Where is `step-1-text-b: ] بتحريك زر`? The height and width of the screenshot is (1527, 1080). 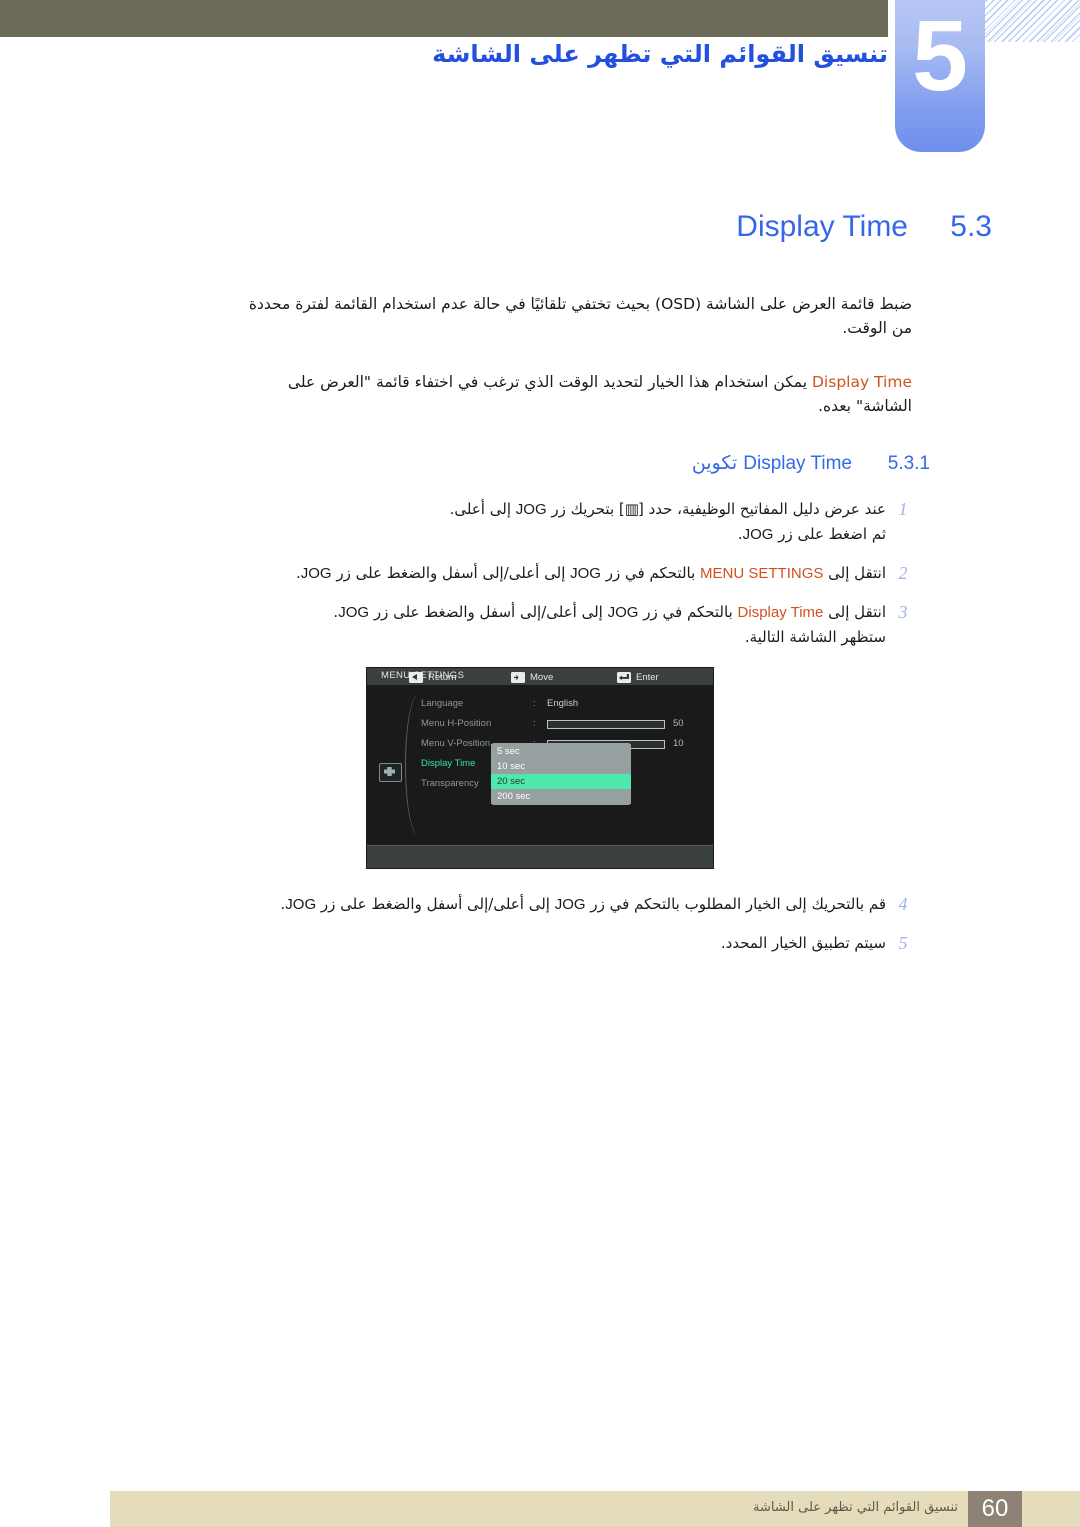
step-1-text-b: ] بتحريك زر is located at coordinates (588, 509).